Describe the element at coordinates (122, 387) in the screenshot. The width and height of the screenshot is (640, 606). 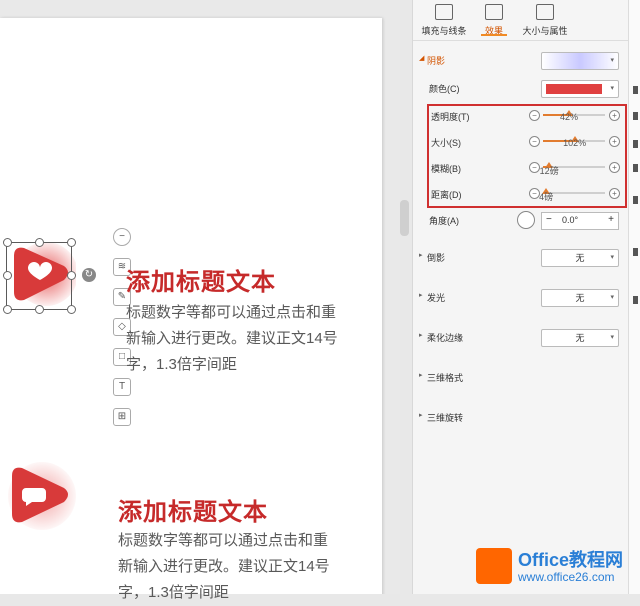
I see `text-wrap-icon: T` at that location.